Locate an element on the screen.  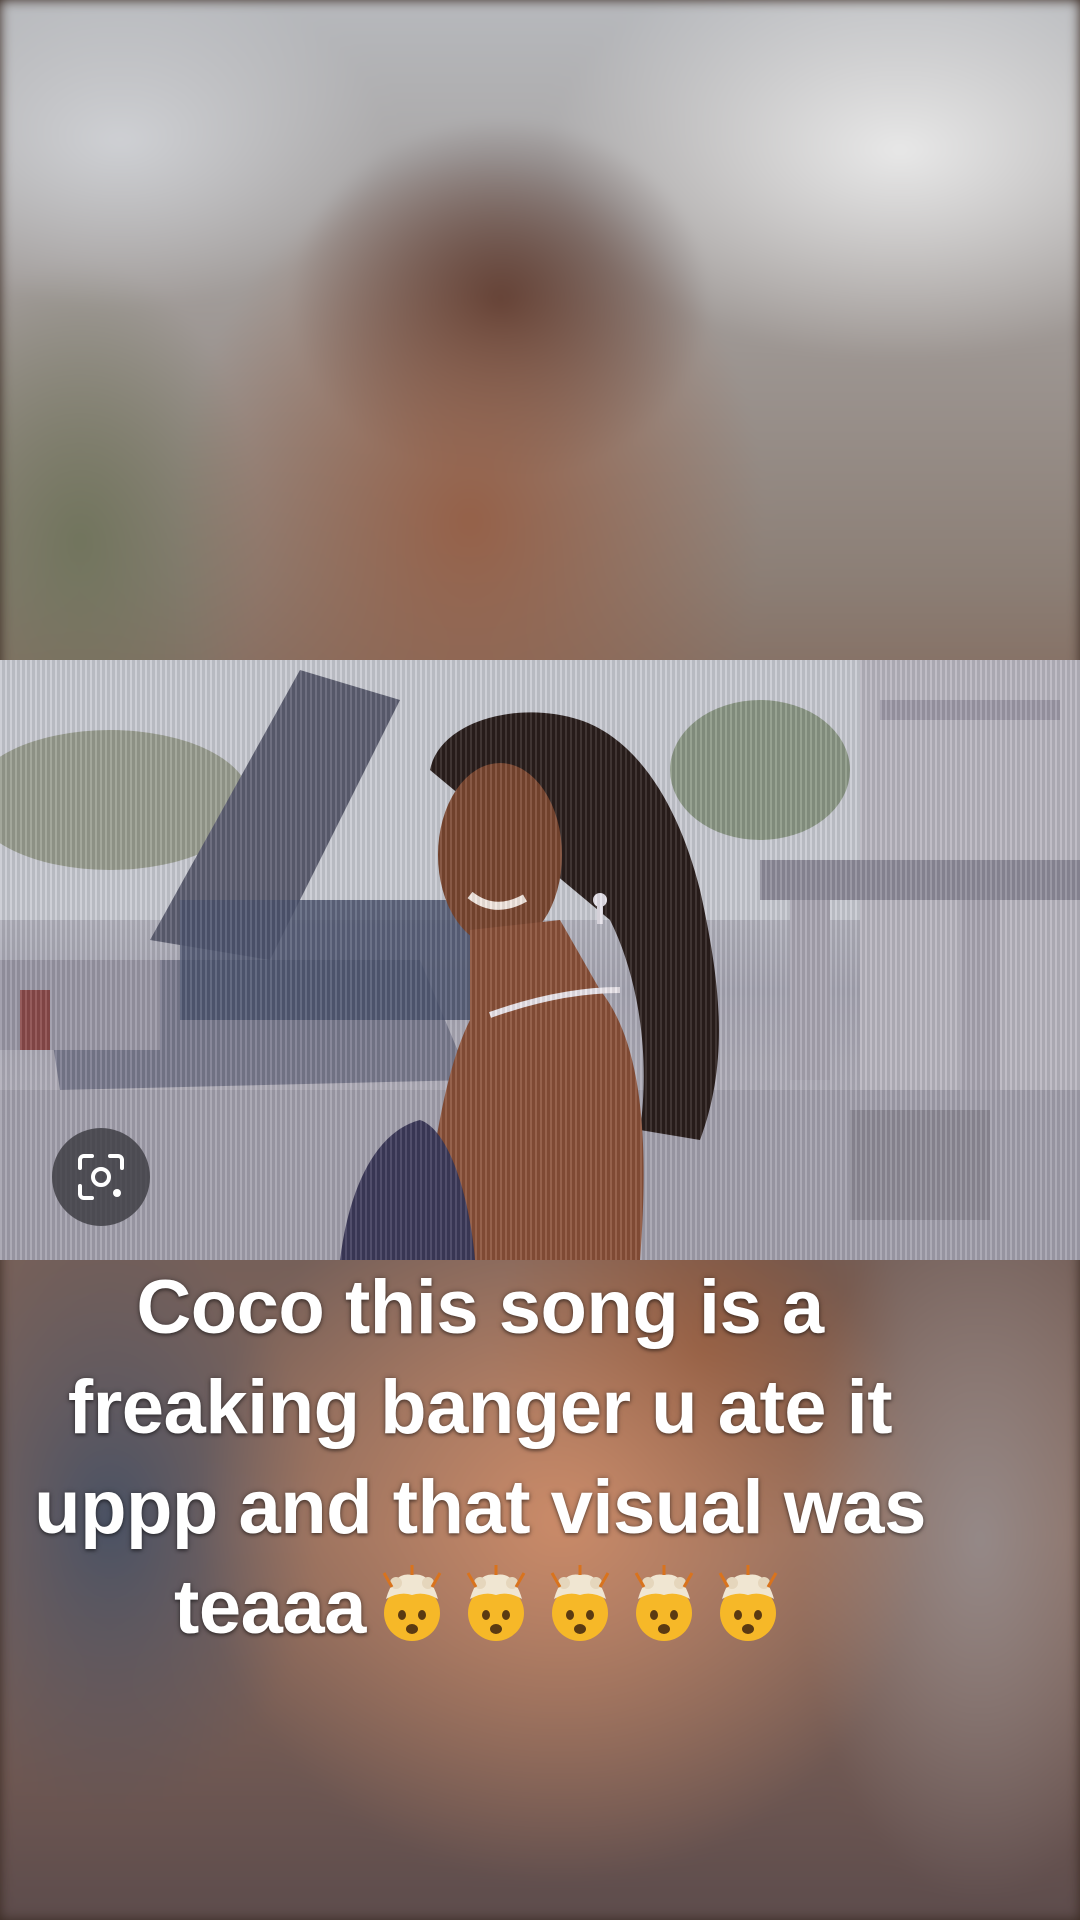
caption-line-4: teaaa is located at coordinates (480, 1608).